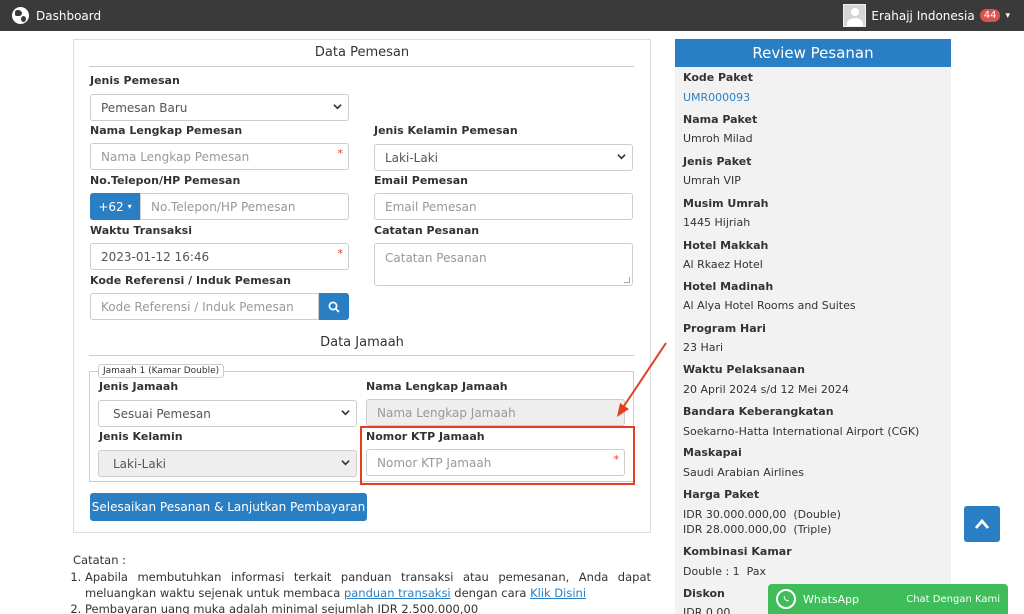 Image resolution: width=1024 pixels, height=614 pixels. Describe the element at coordinates (223, 206) in the screenshot. I see `placeholder: No.Telepon/HP Pemesan` at that location.